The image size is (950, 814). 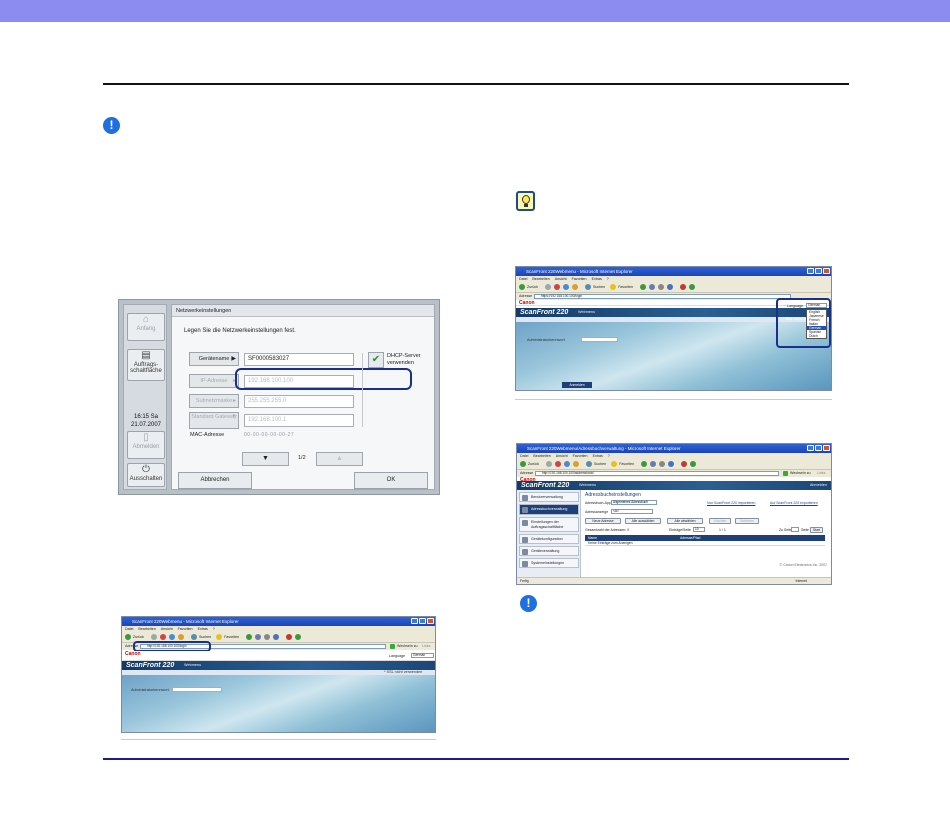 What do you see at coordinates (818, 485) in the screenshot?
I see `logout-link: Abmelden` at bounding box center [818, 485].